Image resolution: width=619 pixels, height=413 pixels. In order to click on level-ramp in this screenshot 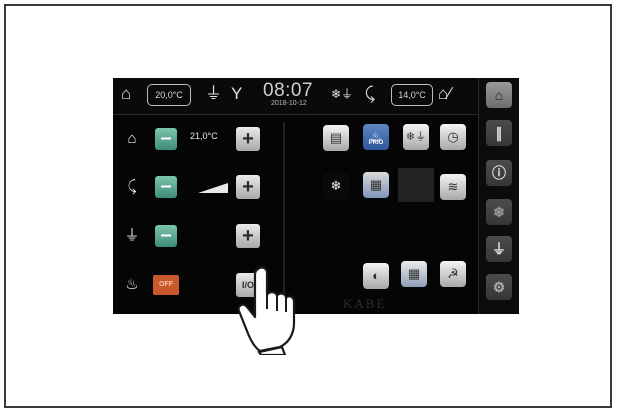, I will do `click(213, 188)`.